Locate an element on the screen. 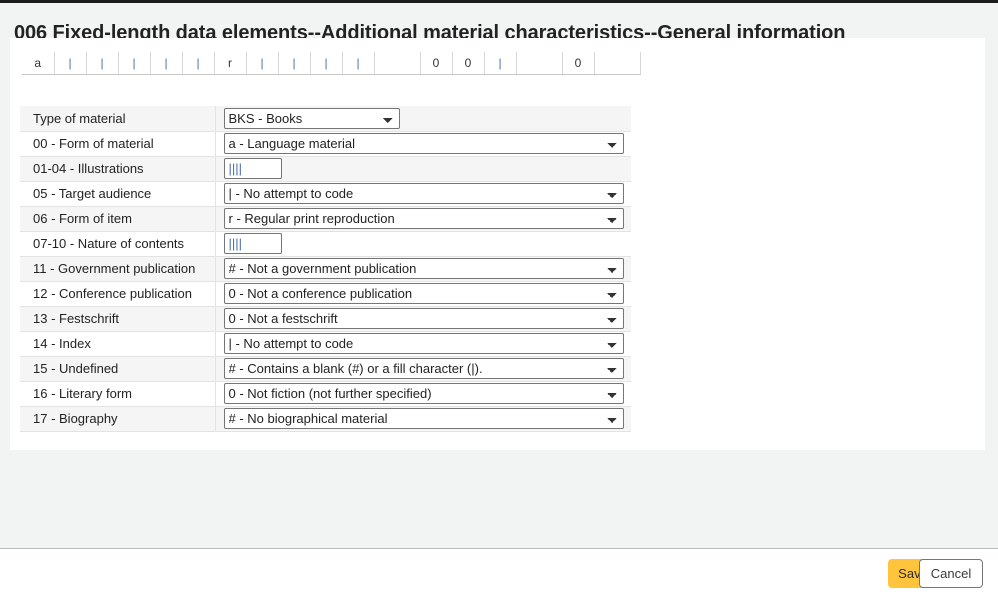  field-label: 07-10 - Nature of contents is located at coordinates (118, 244).